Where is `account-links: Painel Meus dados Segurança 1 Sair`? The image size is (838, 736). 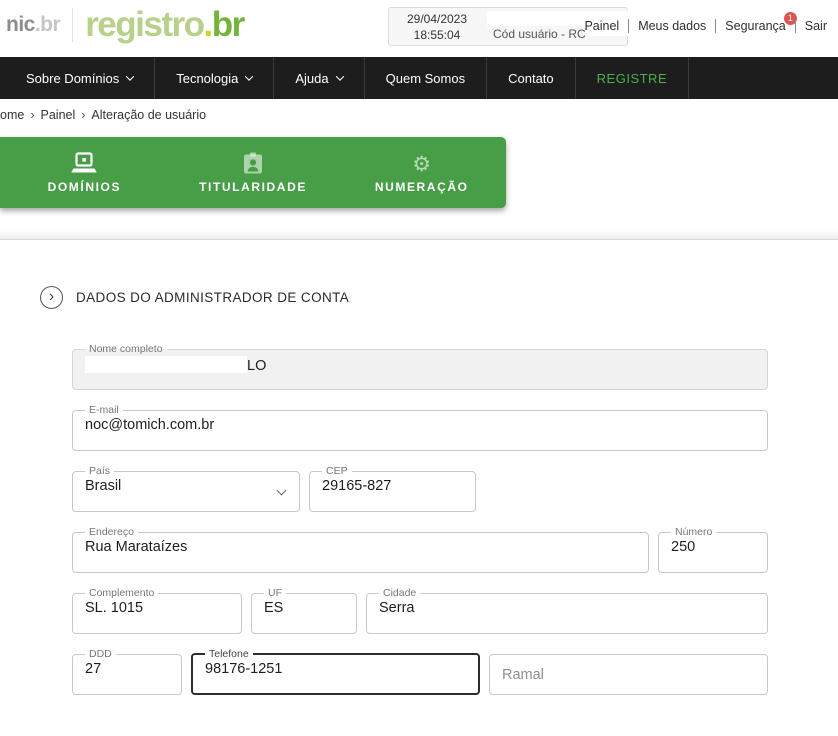
account-links: Painel Meus dados Segurança 1 Sair is located at coordinates (705, 22).